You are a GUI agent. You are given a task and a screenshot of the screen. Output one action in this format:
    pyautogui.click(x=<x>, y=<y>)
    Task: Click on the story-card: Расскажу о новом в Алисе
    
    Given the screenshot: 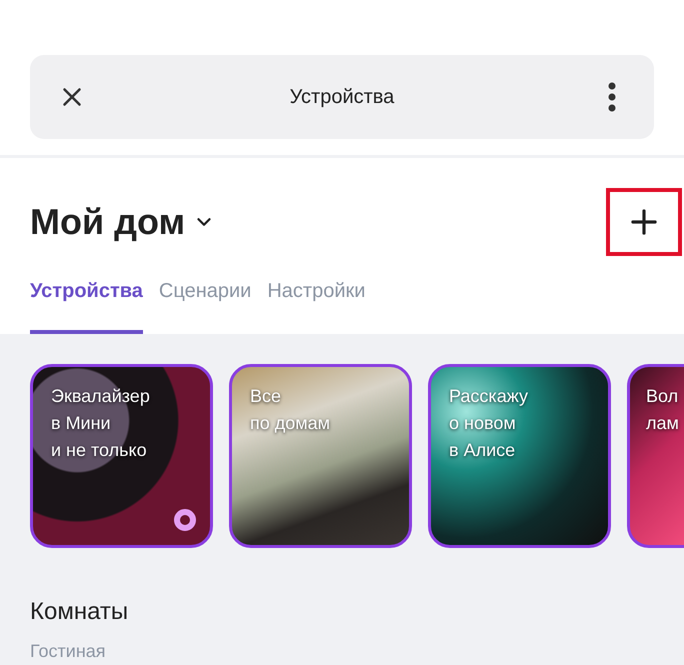 What is the action you would take?
    pyautogui.click(x=519, y=456)
    